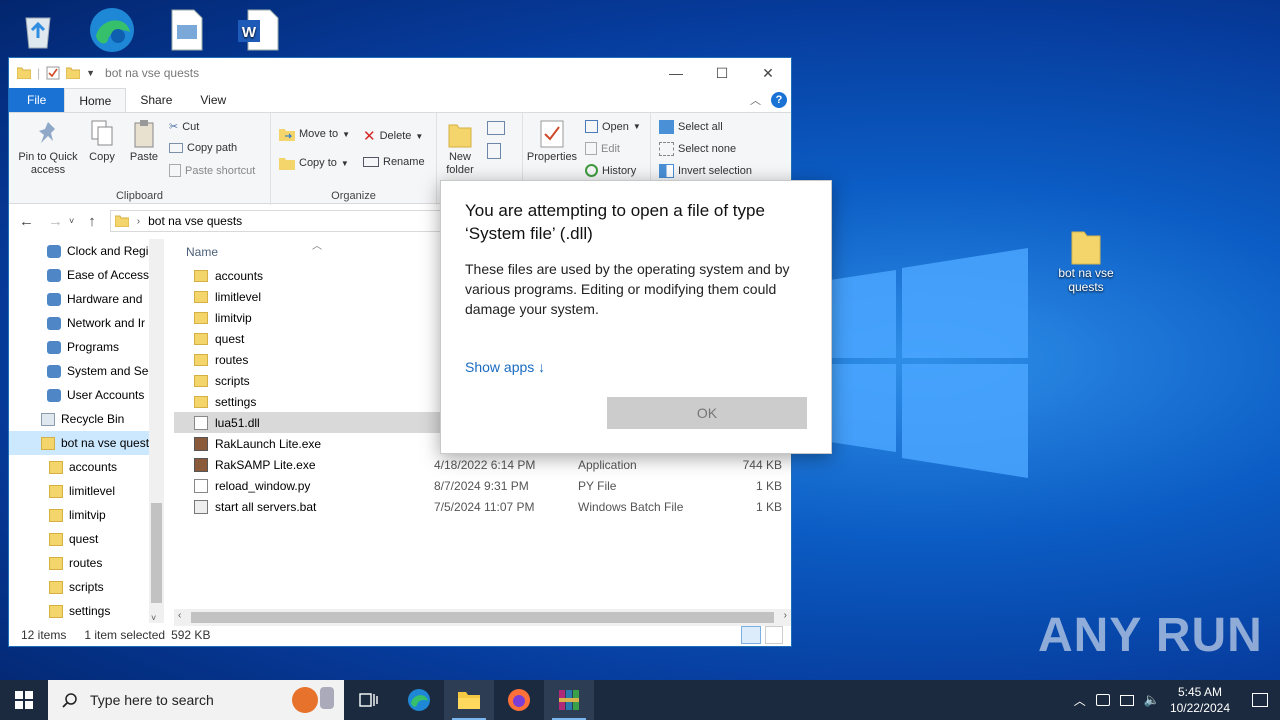 The width and height of the screenshot is (1280, 720). I want to click on nav-item: Network and Ir, so click(86, 323).